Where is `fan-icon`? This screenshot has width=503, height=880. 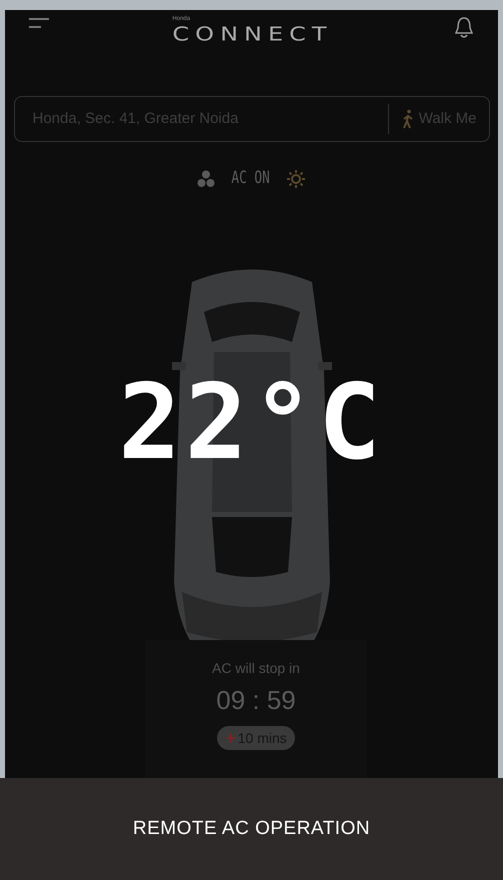
fan-icon is located at coordinates (205, 179).